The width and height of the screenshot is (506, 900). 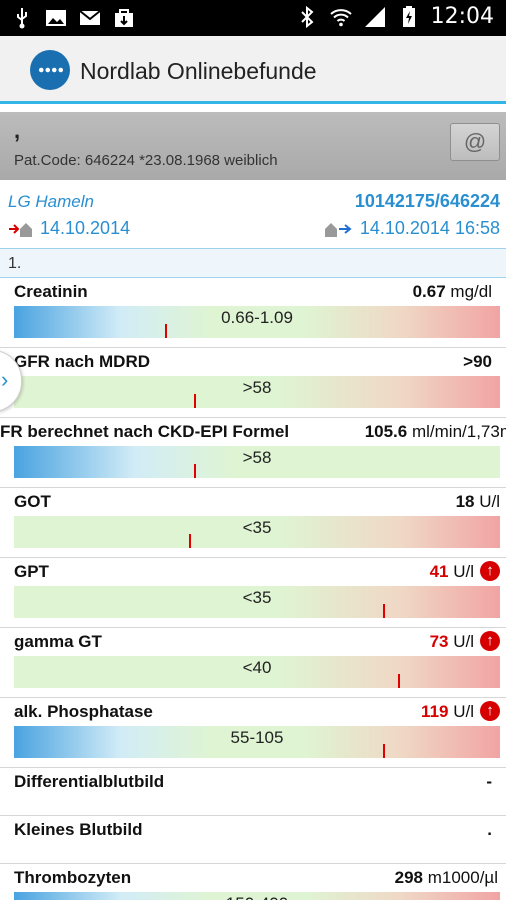 What do you see at coordinates (447, 711) in the screenshot?
I see `result-value: 119 U/l` at bounding box center [447, 711].